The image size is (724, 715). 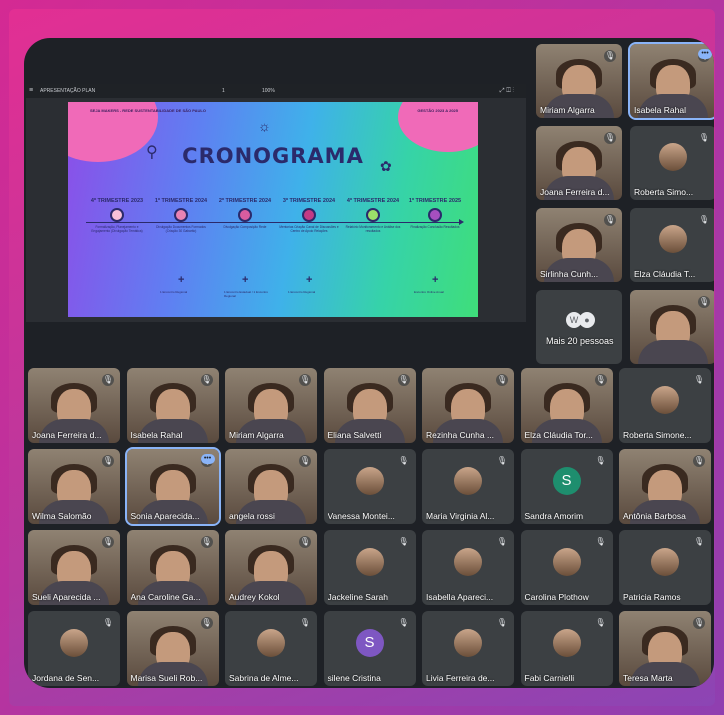 What do you see at coordinates (435, 227) in the screenshot?
I see `step-description: Finalização Conclusão Resultados` at bounding box center [435, 227].